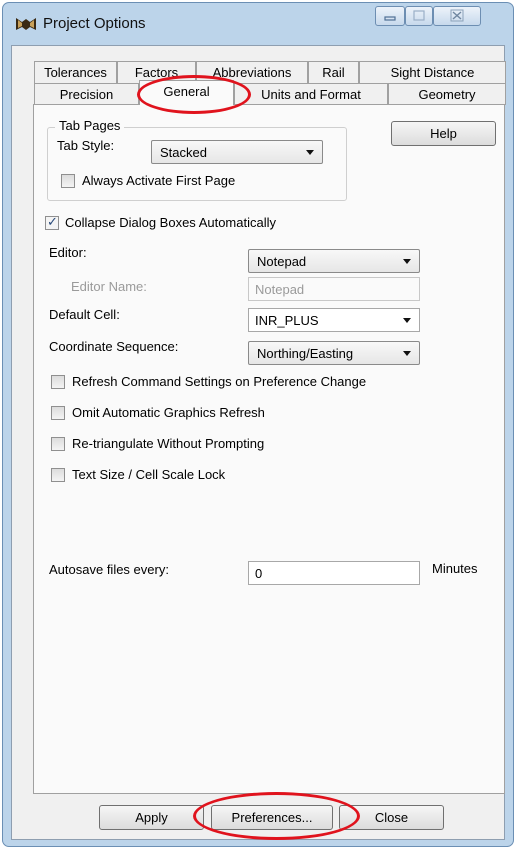 Image resolution: width=519 pixels, height=851 pixels. Describe the element at coordinates (282, 261) in the screenshot. I see `editor-value: Notepad` at that location.